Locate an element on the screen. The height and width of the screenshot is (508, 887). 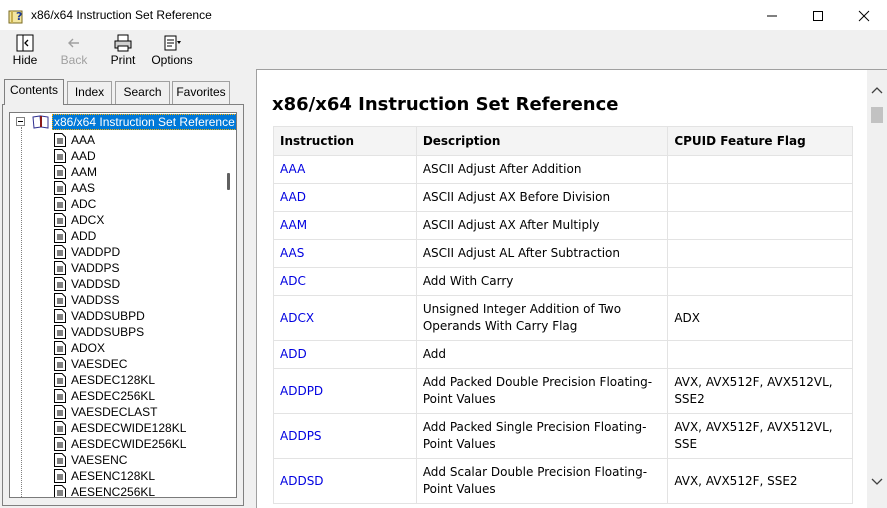
open-book-icon is located at coordinates (40, 122).